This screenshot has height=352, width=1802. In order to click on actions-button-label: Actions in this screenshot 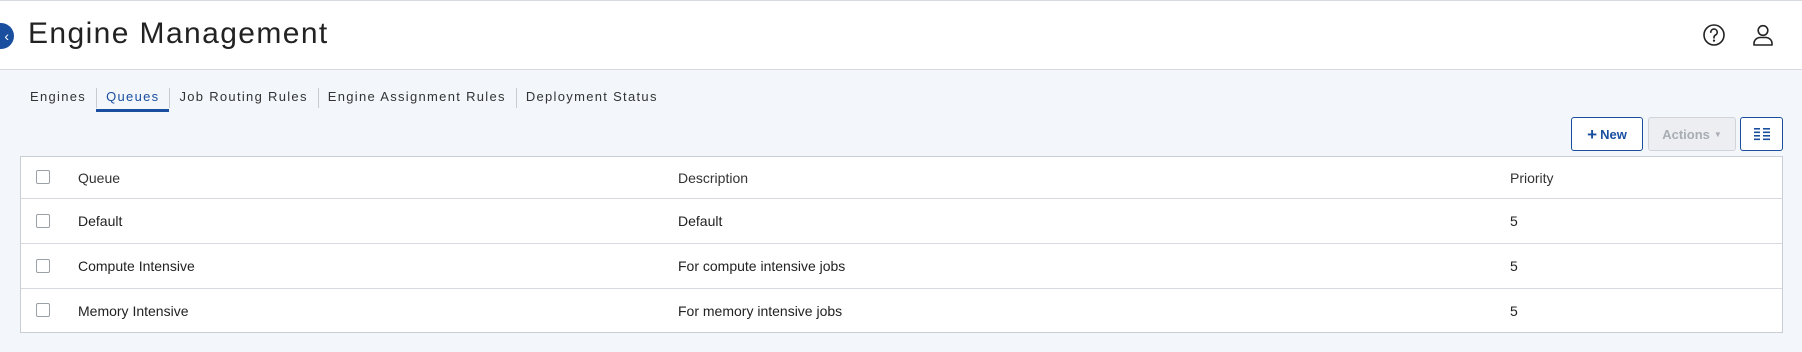, I will do `click(1686, 134)`.